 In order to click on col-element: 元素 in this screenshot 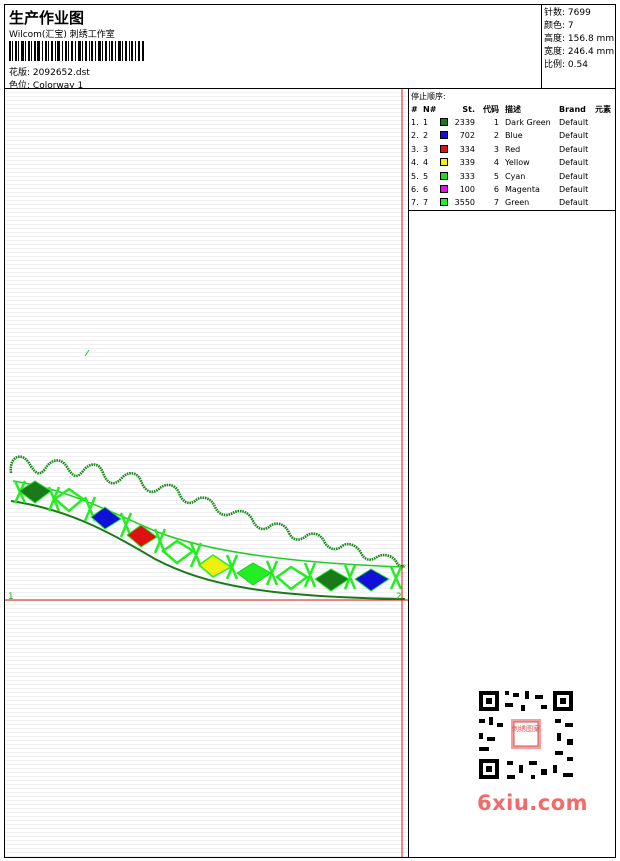, I will do `click(603, 109)`.